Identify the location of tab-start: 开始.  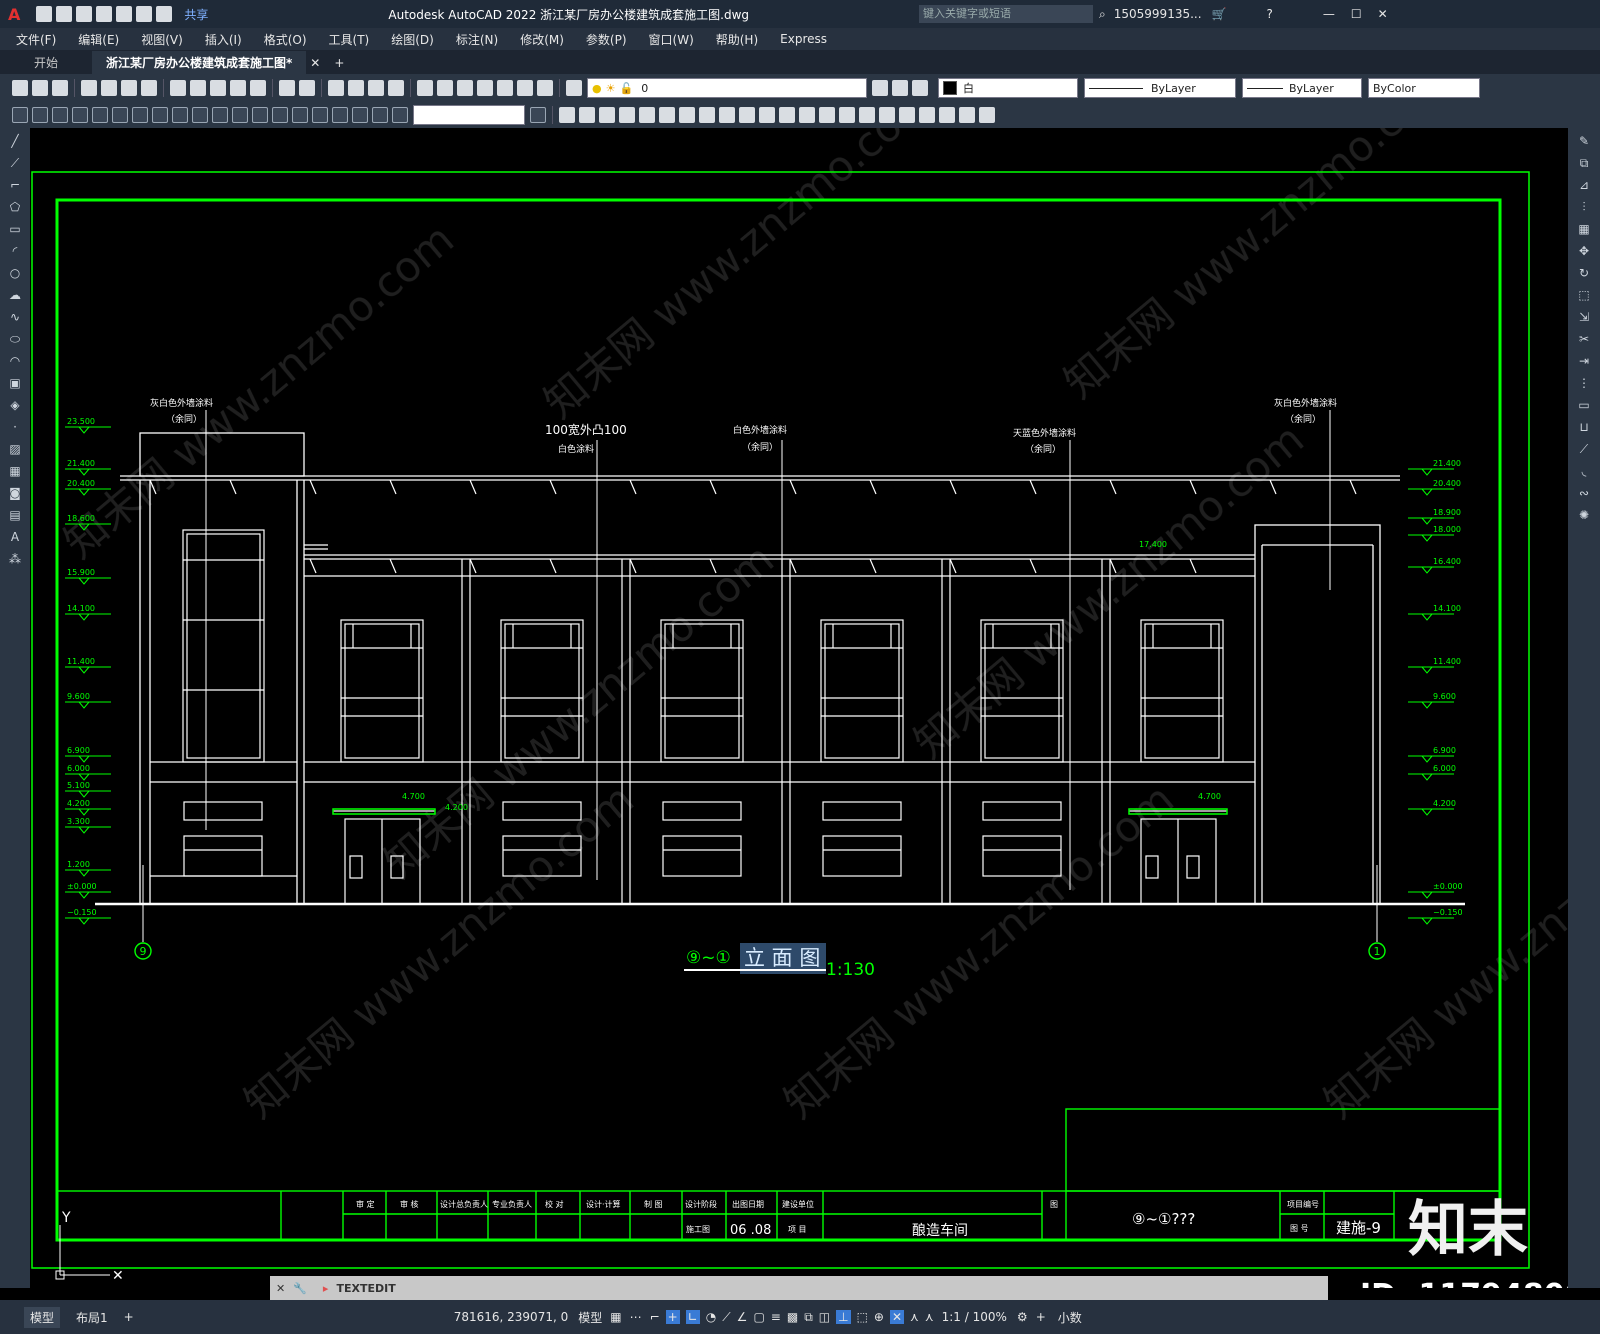
(46, 62).